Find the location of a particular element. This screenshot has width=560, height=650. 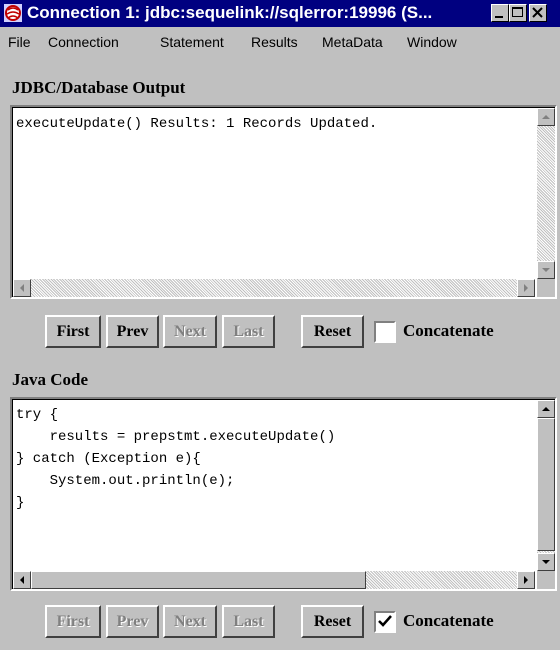

output-prev-button: Prev is located at coordinates (132, 331).